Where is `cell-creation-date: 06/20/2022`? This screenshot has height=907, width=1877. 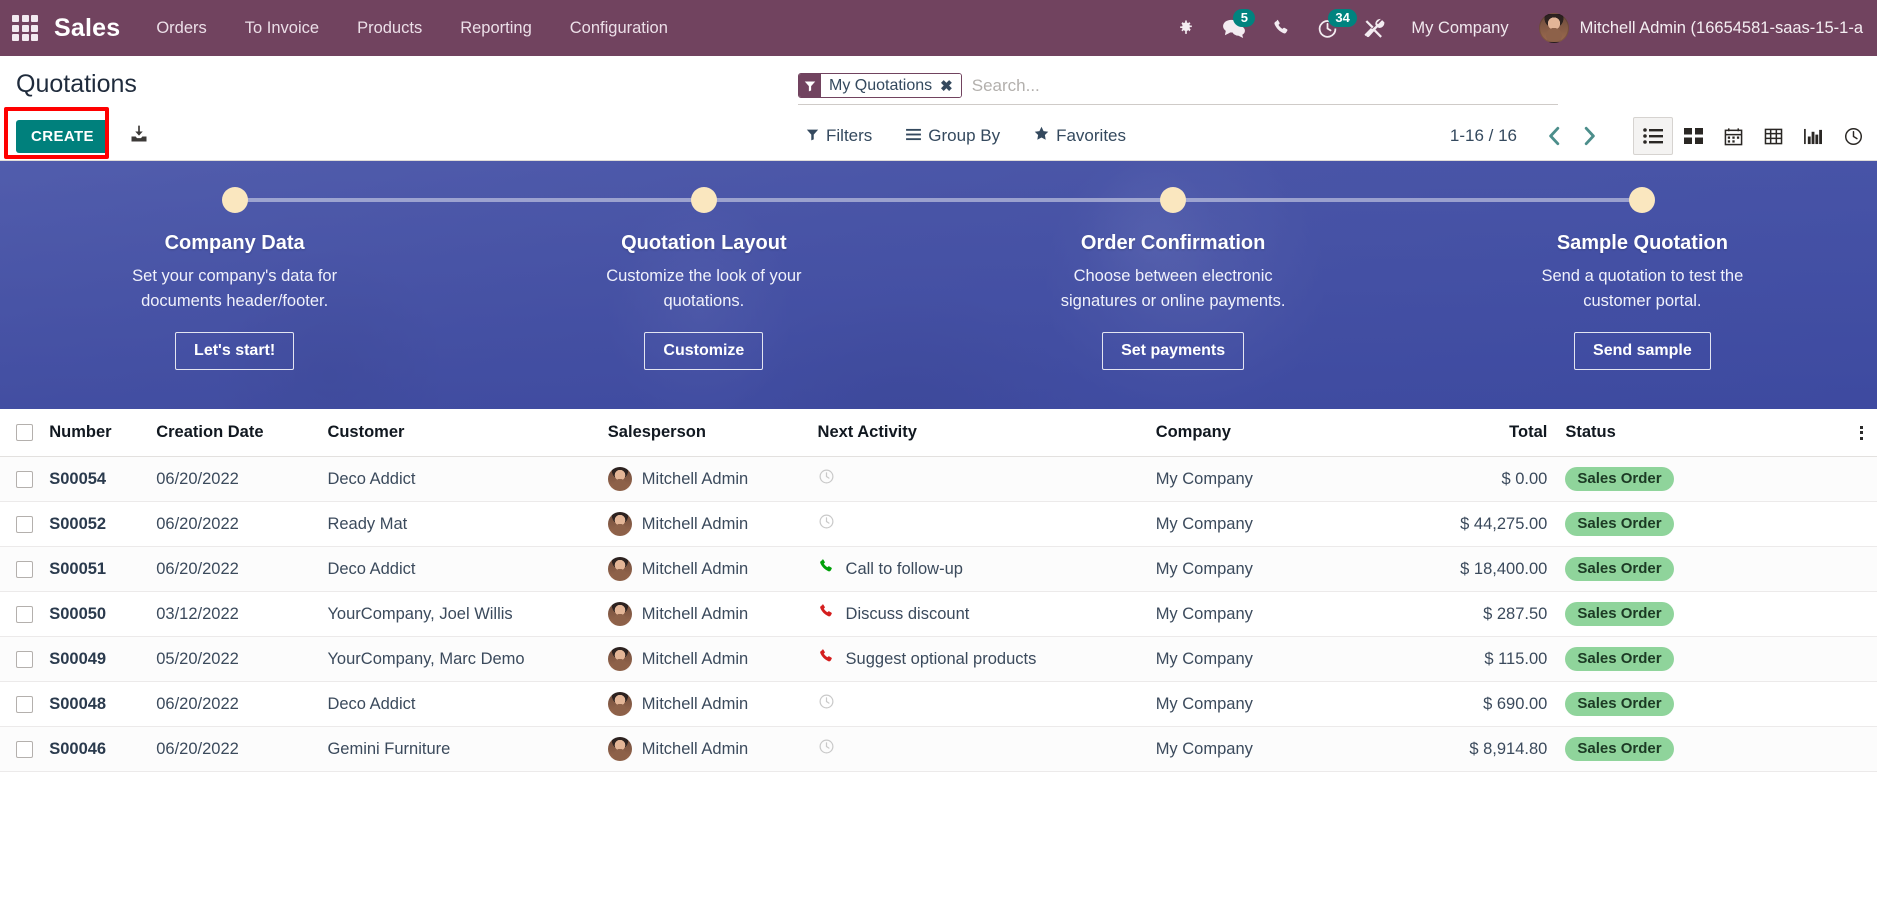
cell-creation-date: 06/20/2022 is located at coordinates (242, 569).